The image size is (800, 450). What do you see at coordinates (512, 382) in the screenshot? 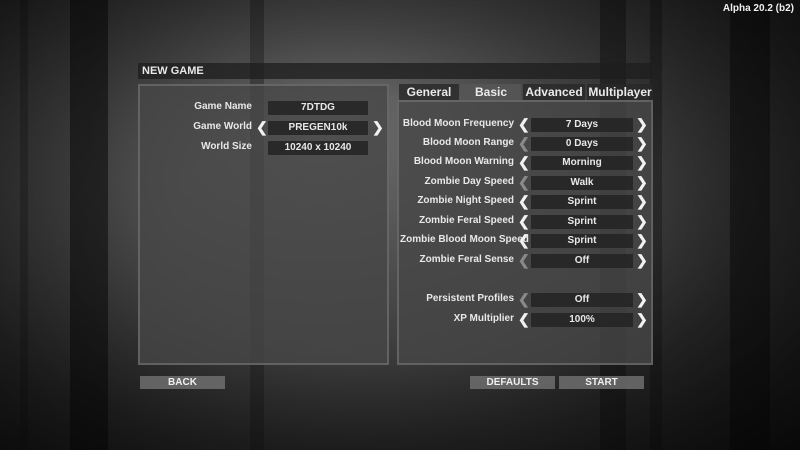
I see `defaults-button: DEFAULTS` at bounding box center [512, 382].